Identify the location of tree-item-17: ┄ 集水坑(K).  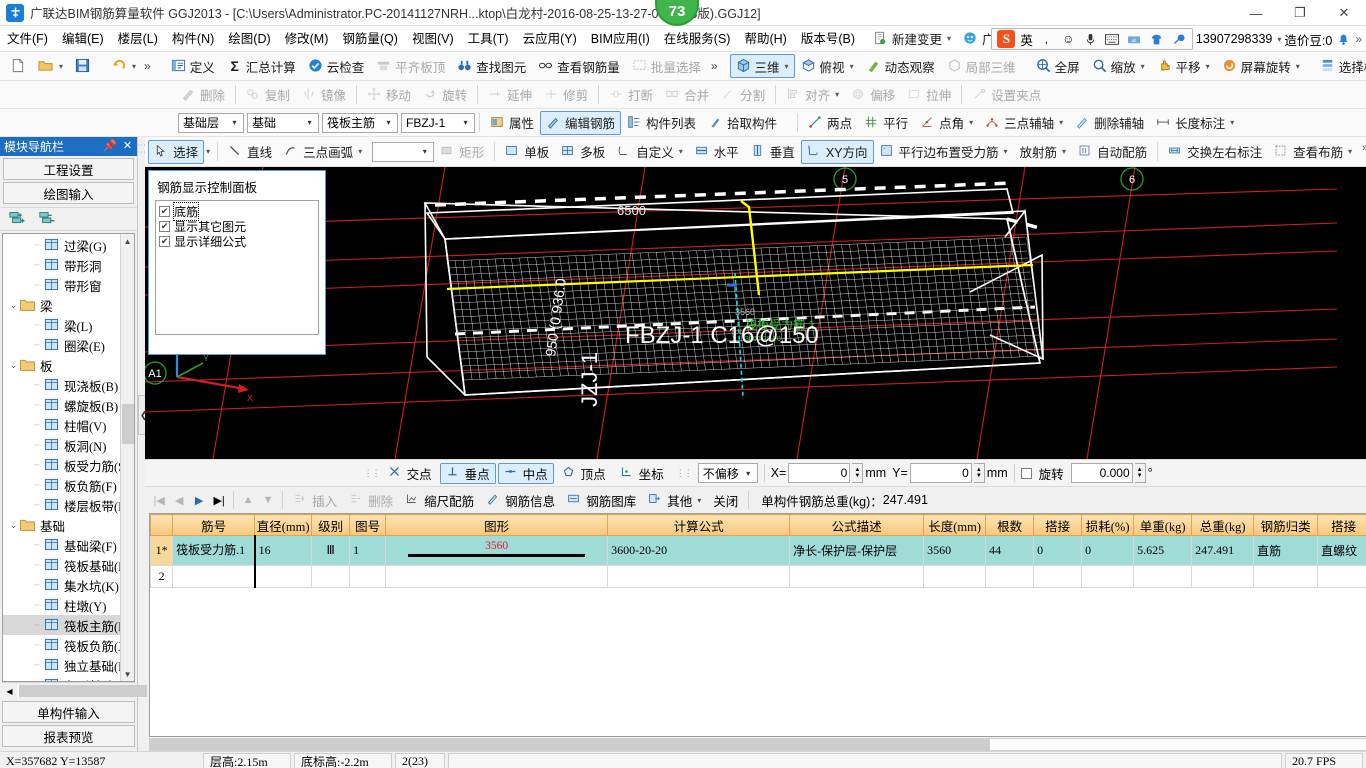
(68, 585).